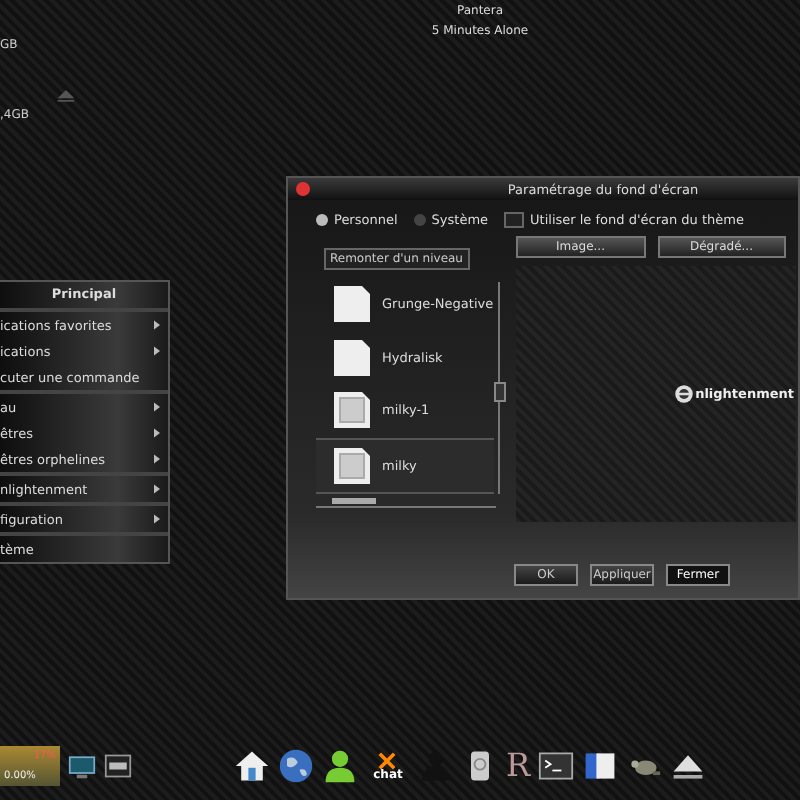  Describe the element at coordinates (406, 503) in the screenshot. I see `horizontal-scrollbar` at that location.